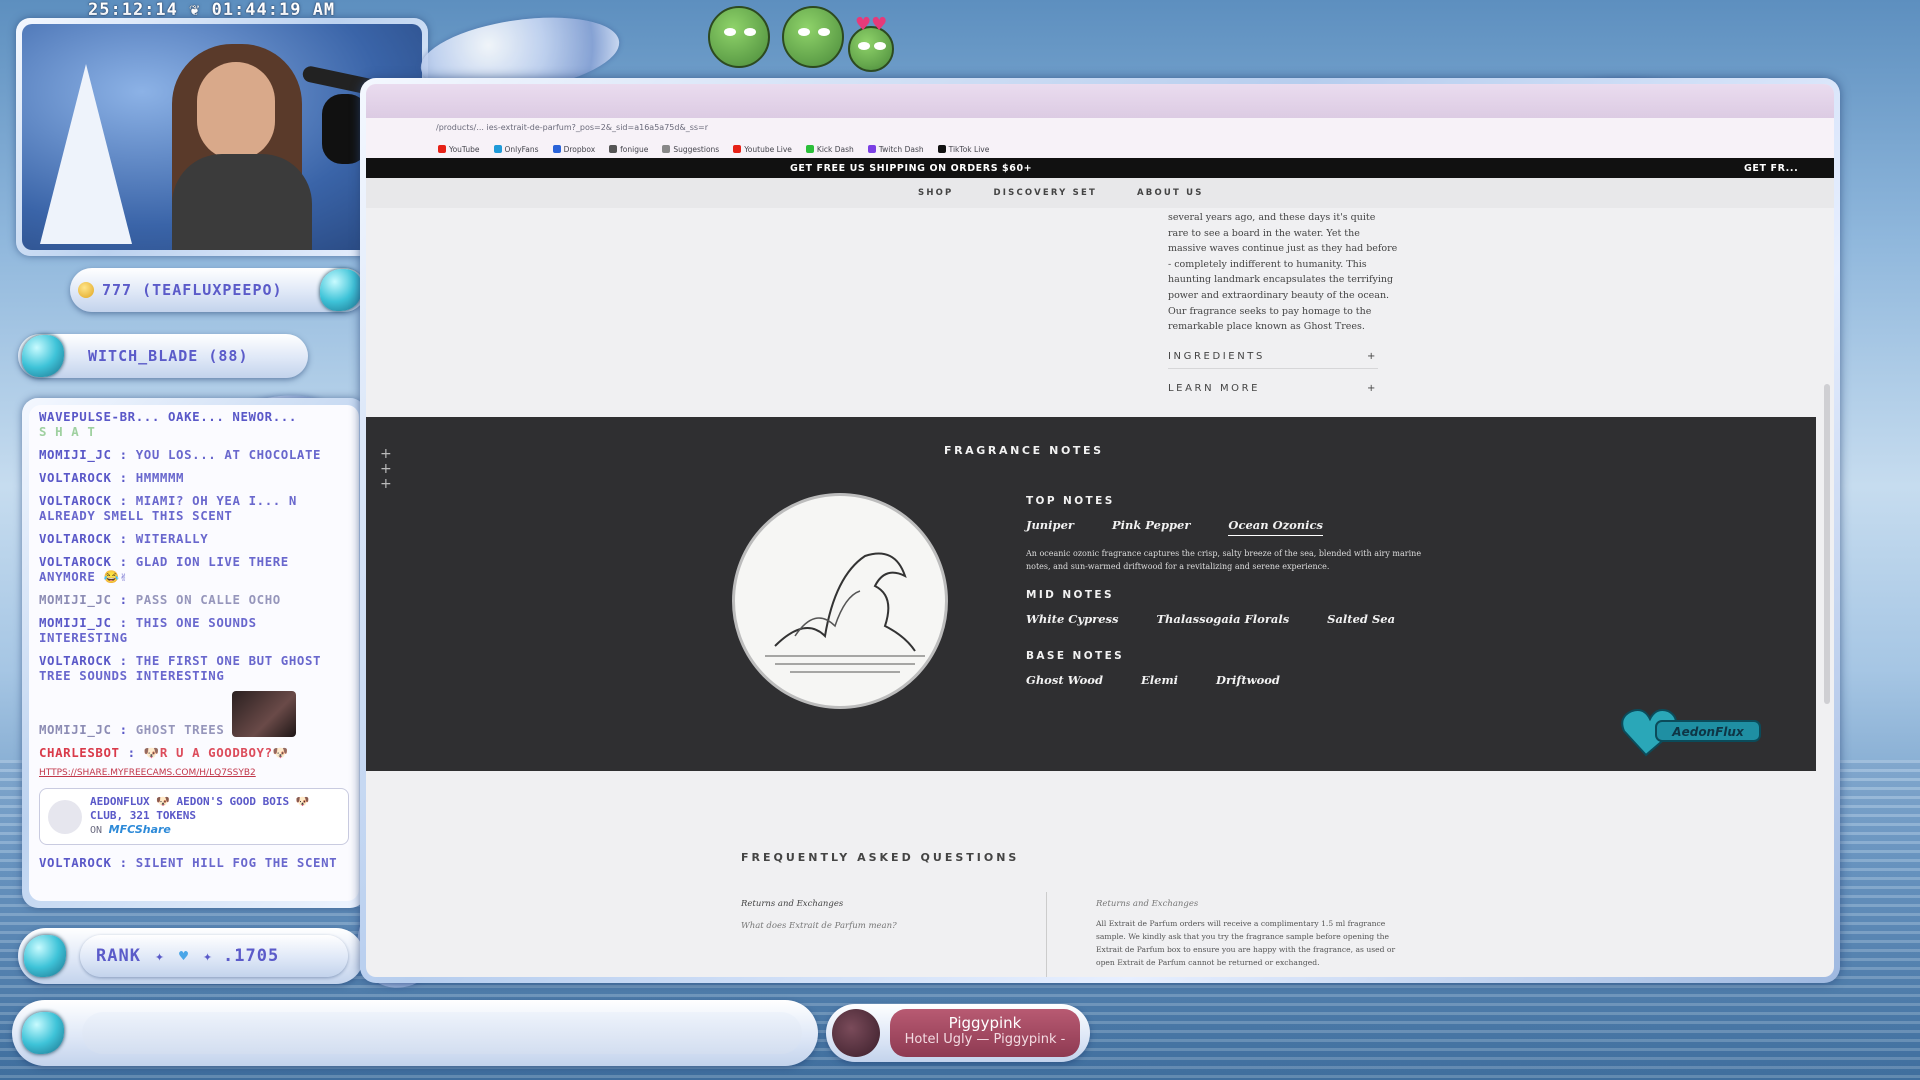 Image resolution: width=1920 pixels, height=1080 pixels. Describe the element at coordinates (228, 454) in the screenshot. I see `chat-text: YOU LOS... AT CHOCOLATE` at that location.